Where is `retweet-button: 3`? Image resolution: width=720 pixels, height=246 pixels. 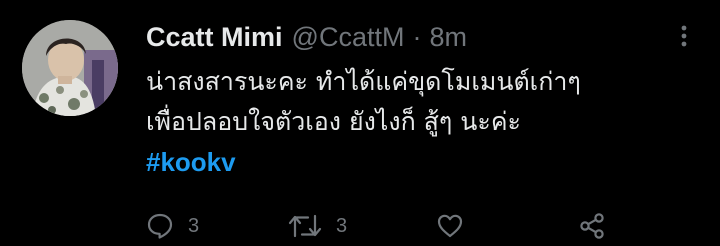
retweet-button: 3 is located at coordinates (317, 226).